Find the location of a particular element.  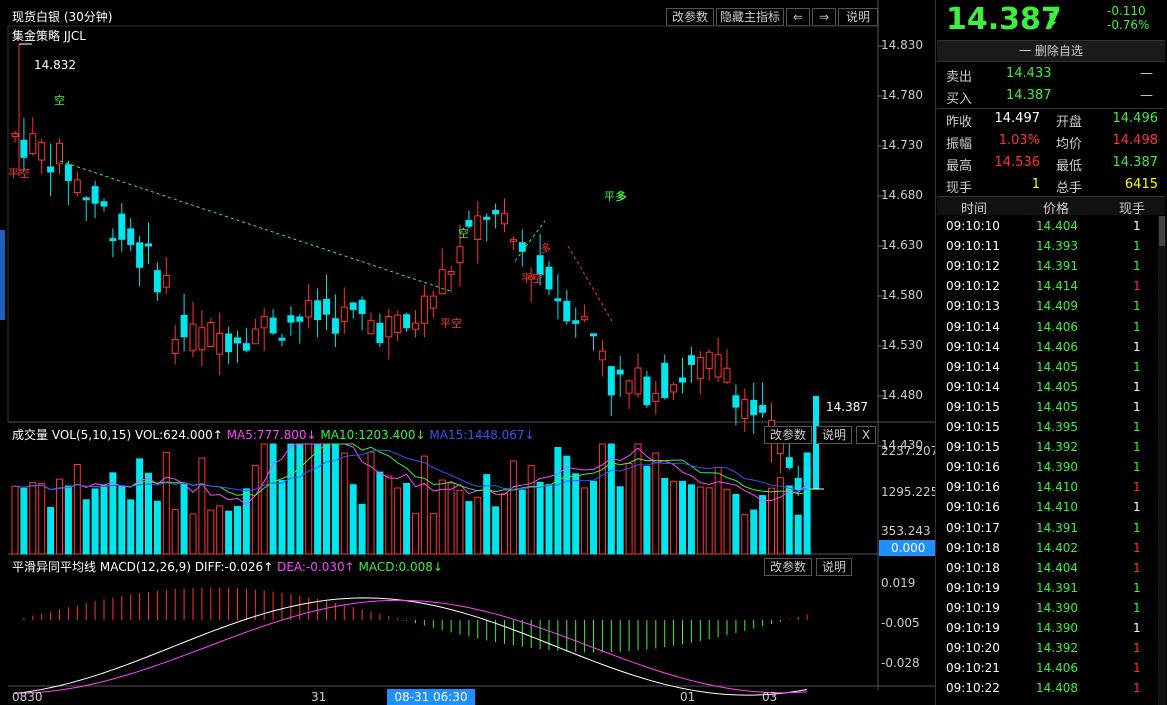

stat-value: 14.497 is located at coordinates (1017, 118).